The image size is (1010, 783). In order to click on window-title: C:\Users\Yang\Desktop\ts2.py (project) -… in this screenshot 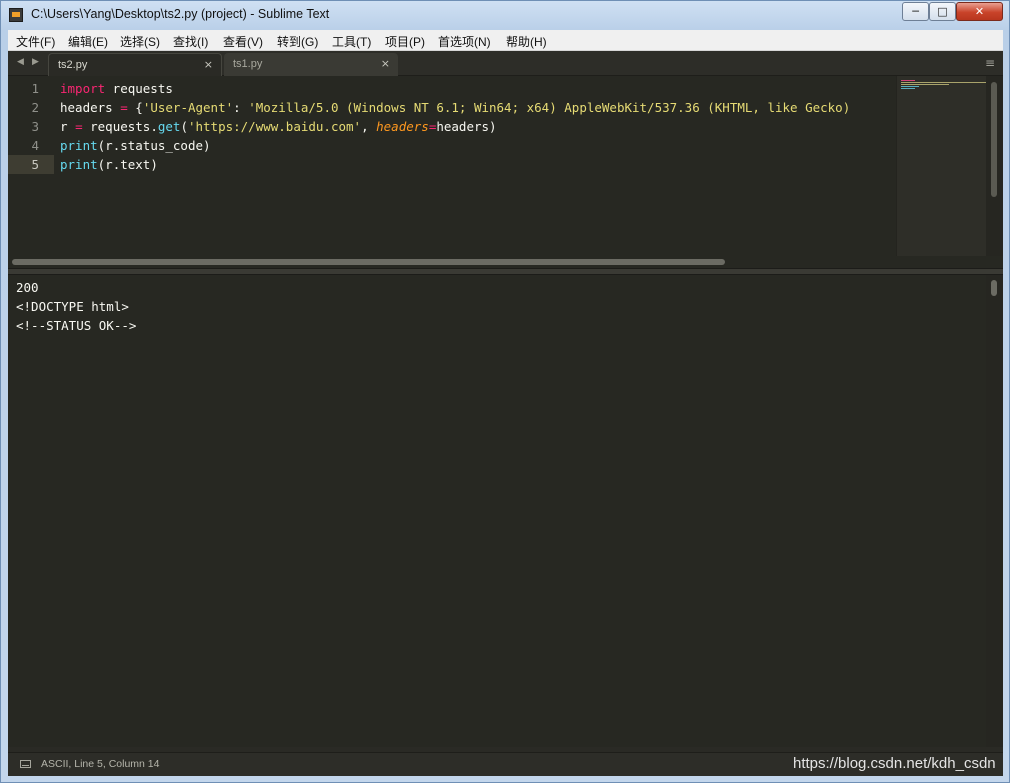, I will do `click(180, 14)`.